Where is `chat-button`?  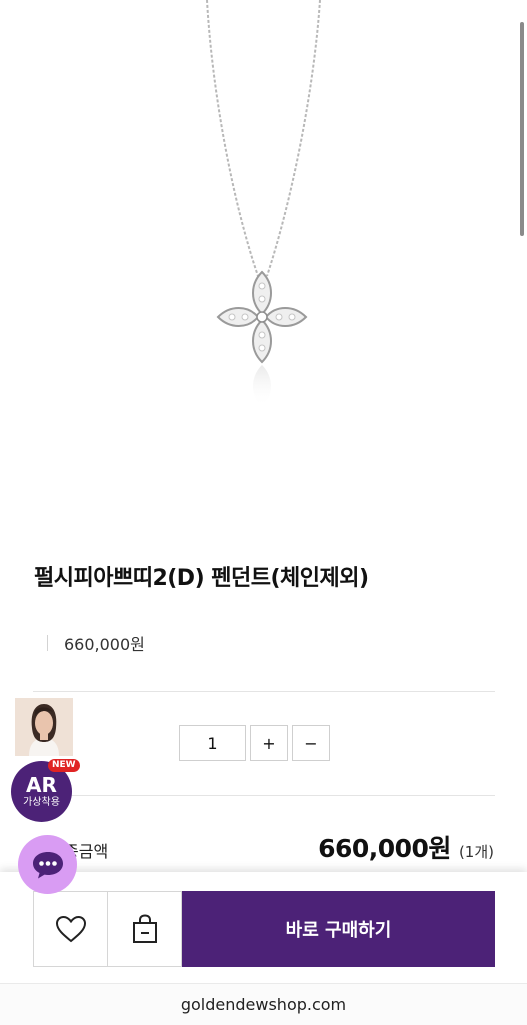
chat-button is located at coordinates (47, 864).